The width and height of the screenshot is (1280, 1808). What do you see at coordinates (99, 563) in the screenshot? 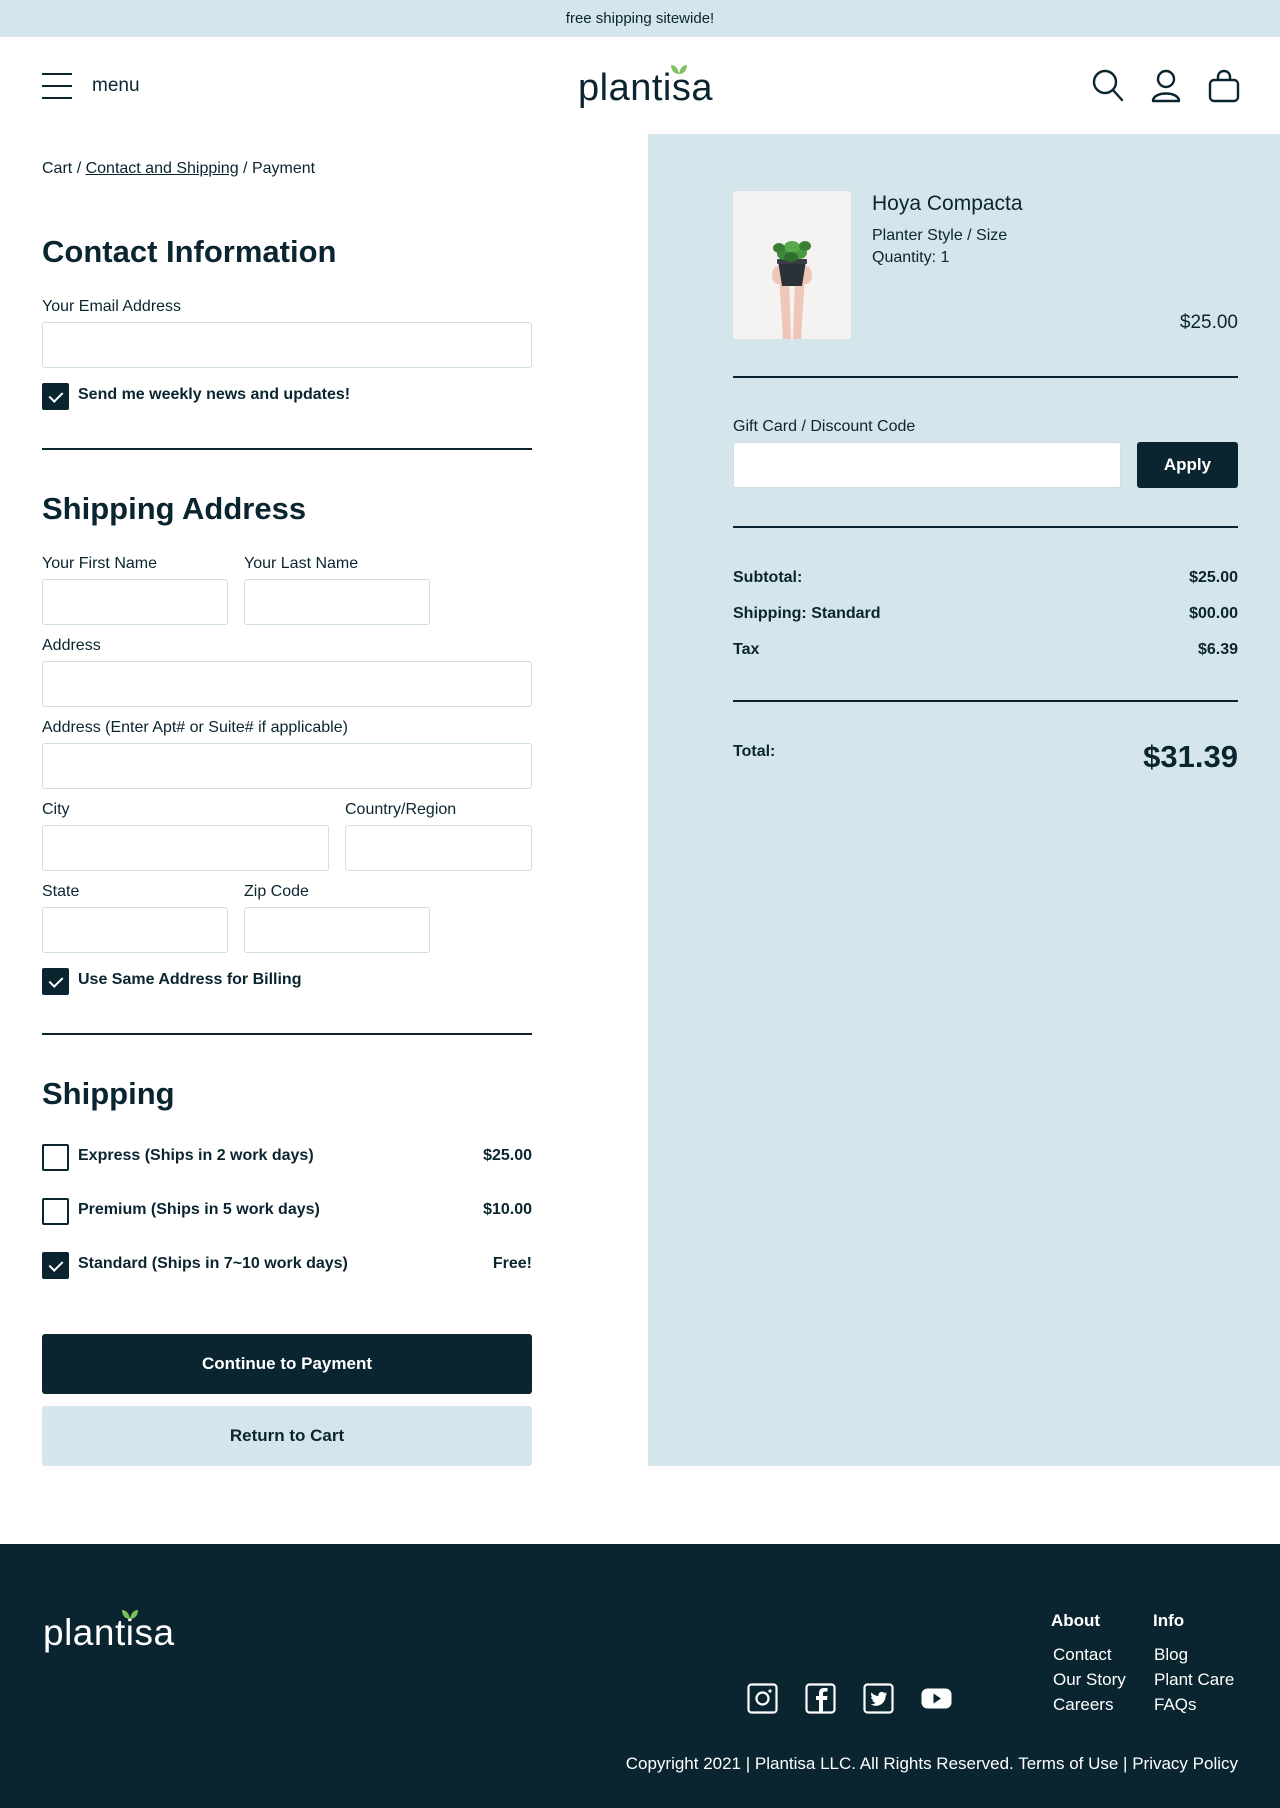
I see `first-name-label: Your First Name` at bounding box center [99, 563].